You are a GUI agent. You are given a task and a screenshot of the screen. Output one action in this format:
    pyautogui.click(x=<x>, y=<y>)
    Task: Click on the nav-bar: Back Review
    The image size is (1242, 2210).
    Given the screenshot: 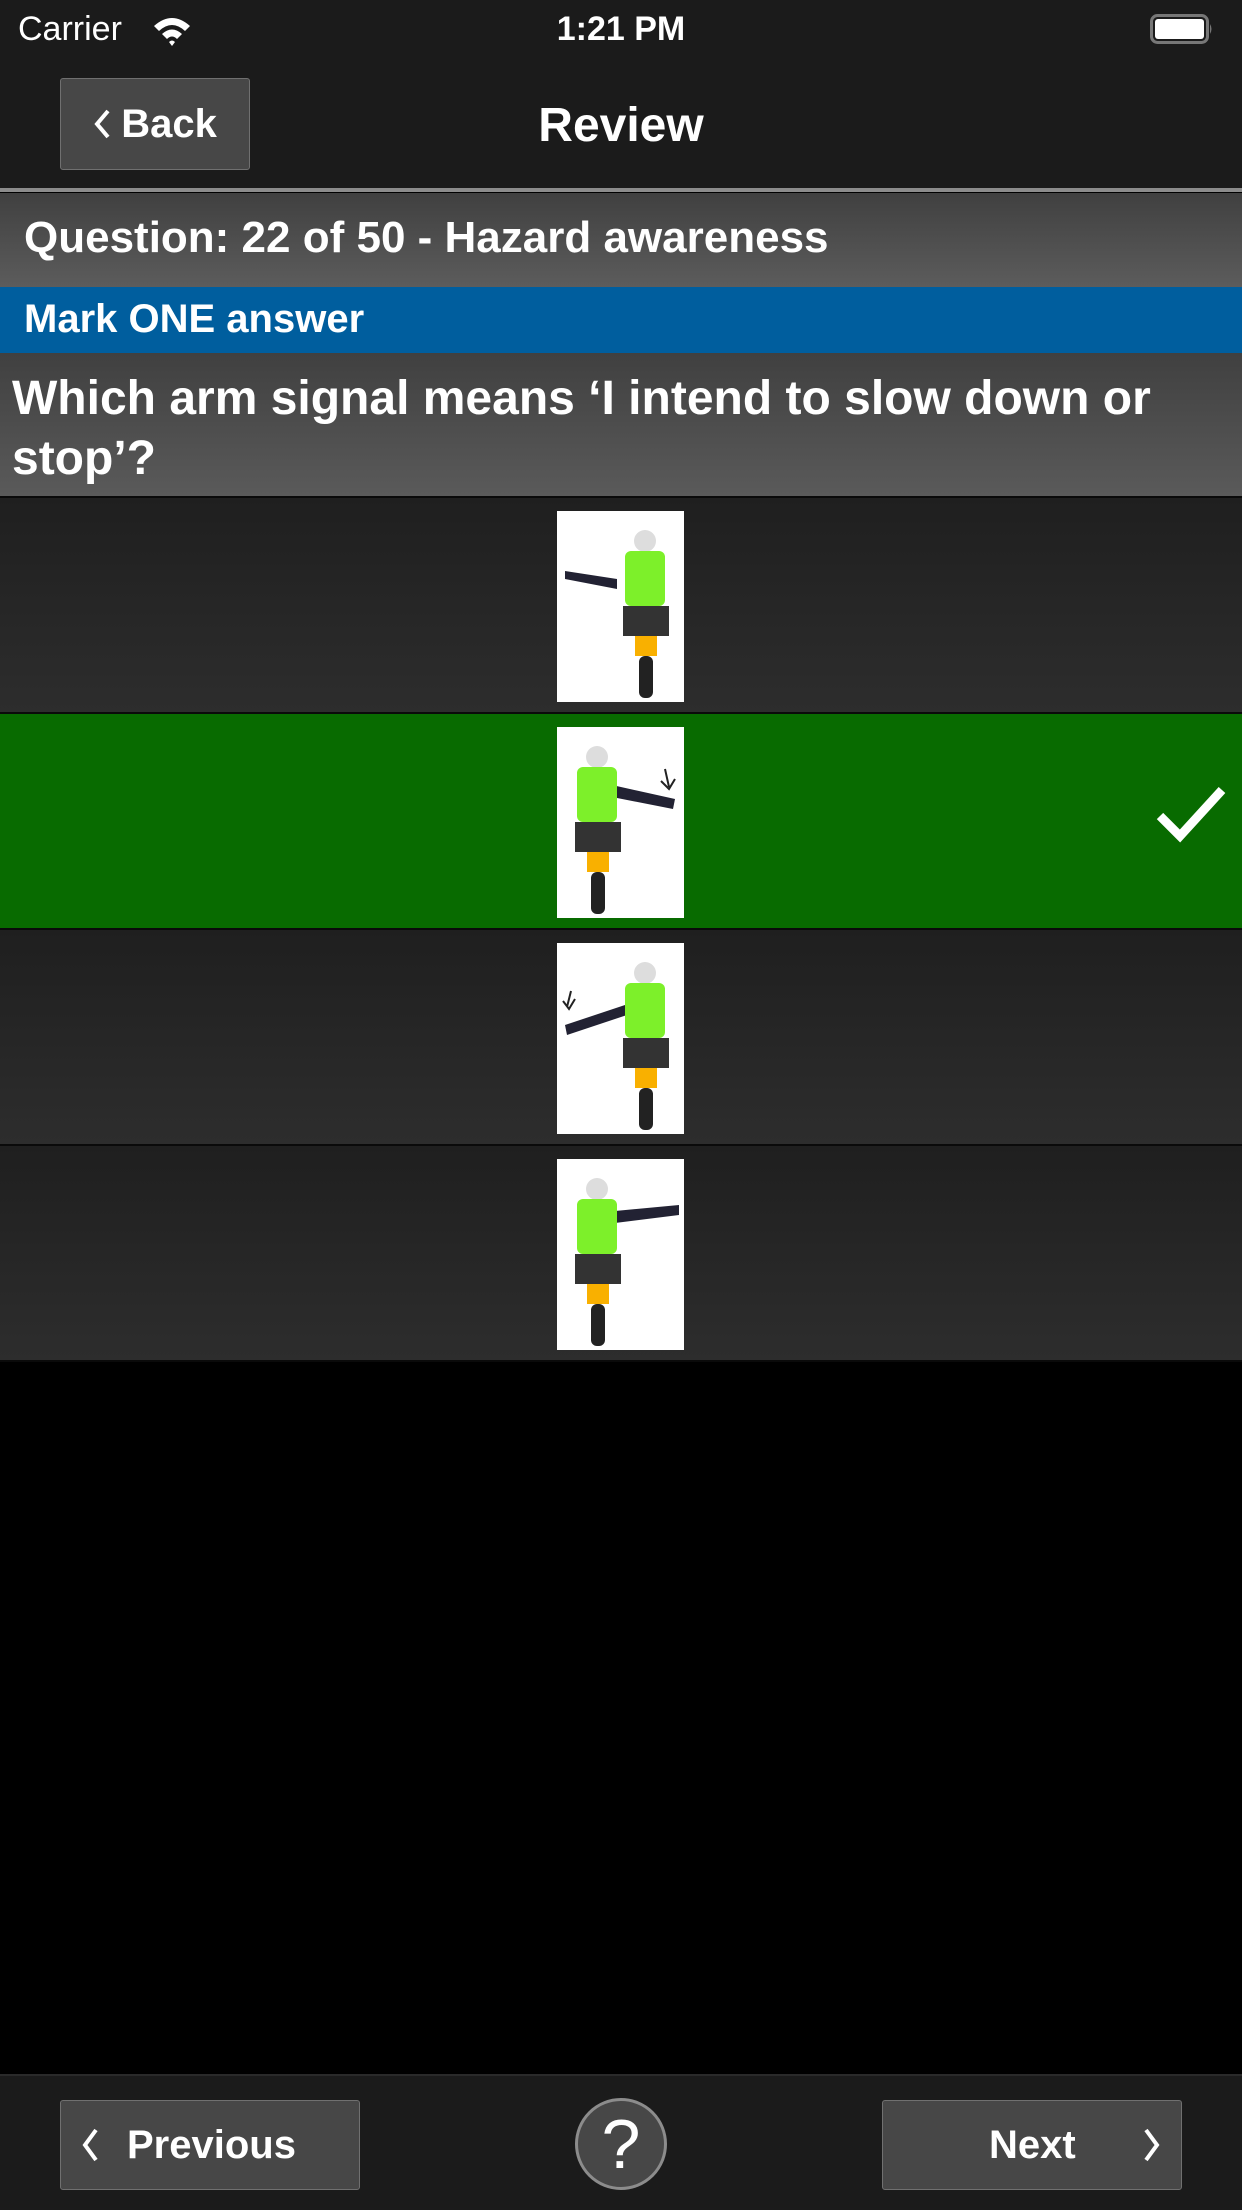 What is the action you would take?
    pyautogui.click(x=621, y=127)
    